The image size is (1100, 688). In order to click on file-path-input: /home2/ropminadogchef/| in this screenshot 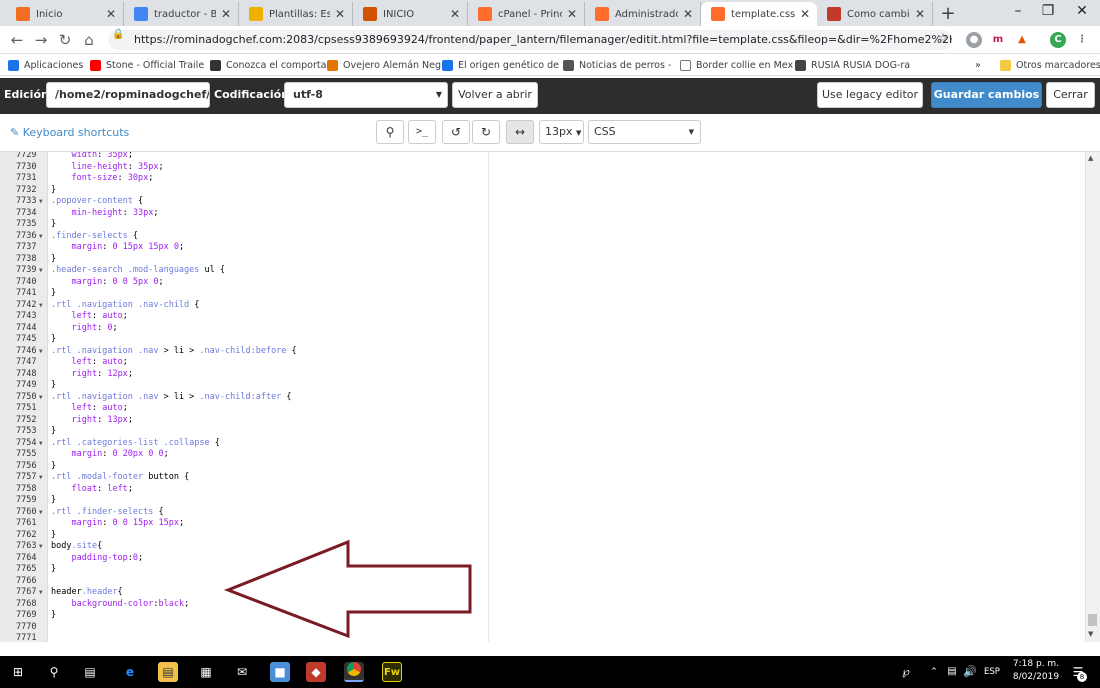, I will do `click(128, 95)`.